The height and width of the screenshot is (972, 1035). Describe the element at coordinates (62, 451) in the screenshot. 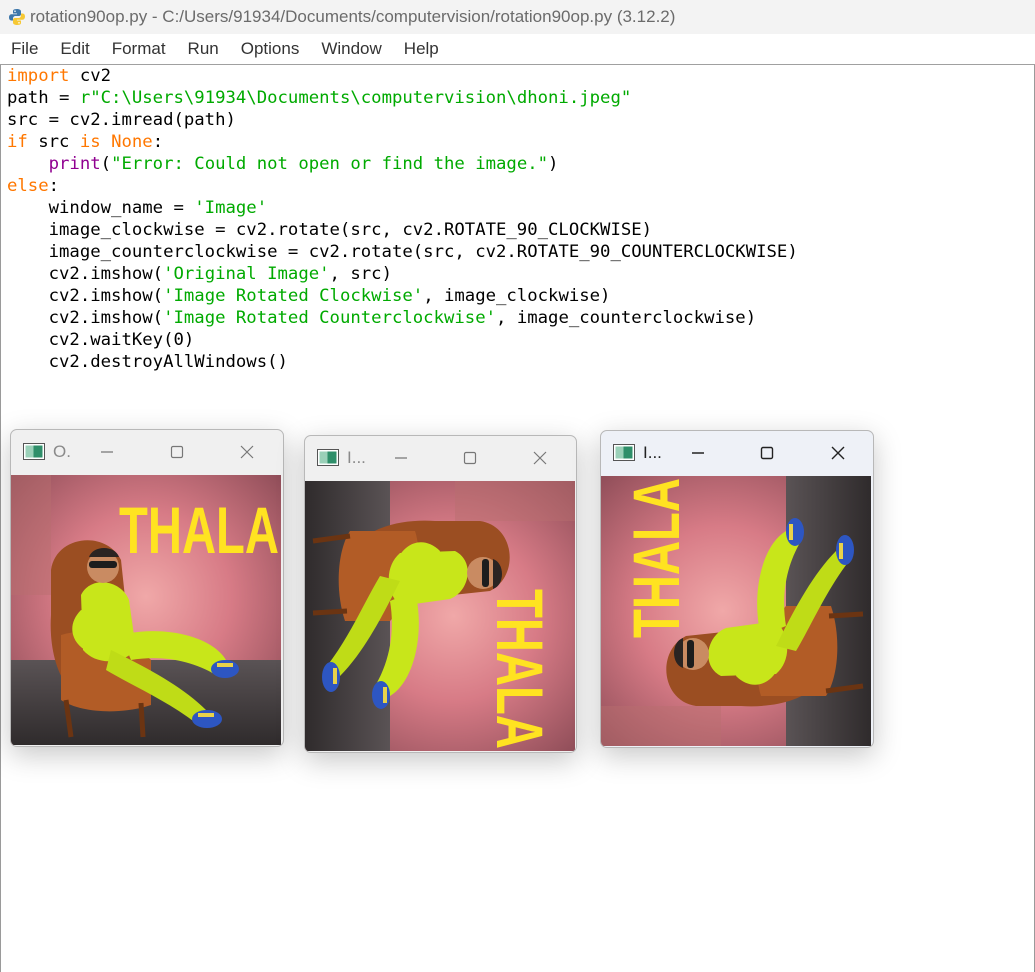

I see `image-window-title: O.` at that location.